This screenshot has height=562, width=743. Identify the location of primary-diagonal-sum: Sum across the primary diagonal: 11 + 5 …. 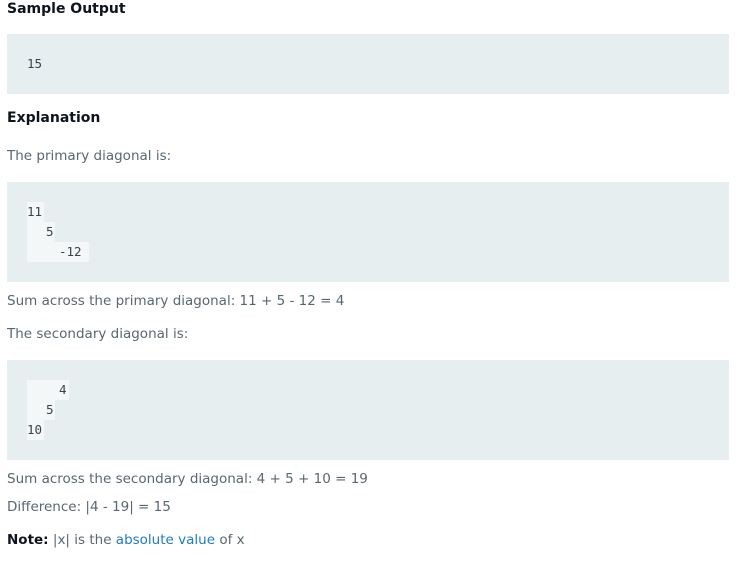
(176, 301).